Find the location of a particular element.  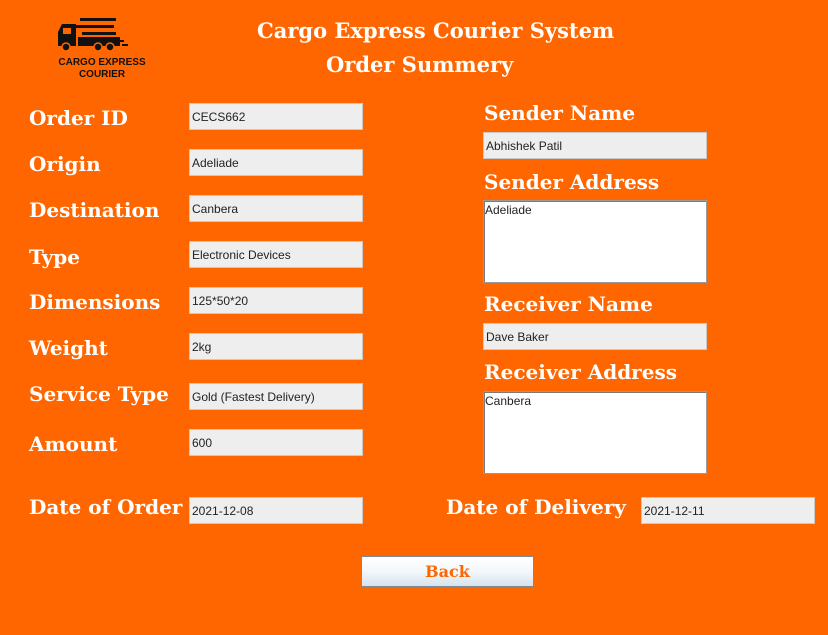

dimensions-field is located at coordinates (276, 300).